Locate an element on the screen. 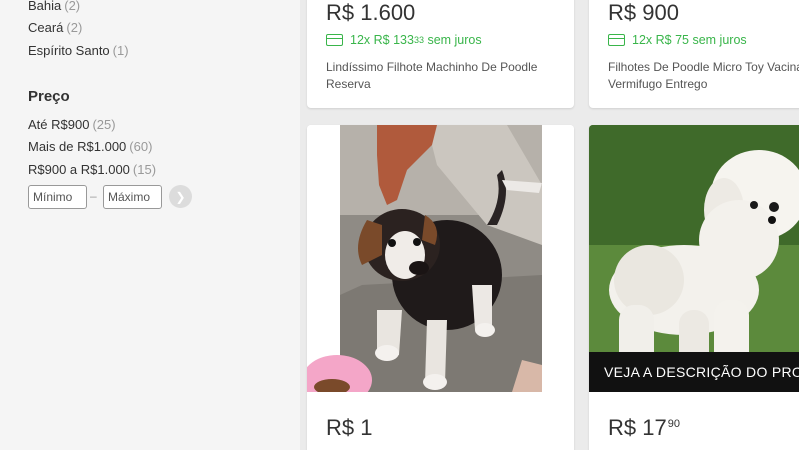 The height and width of the screenshot is (450, 799). product-price: R$ 1790 is located at coordinates (644, 428).